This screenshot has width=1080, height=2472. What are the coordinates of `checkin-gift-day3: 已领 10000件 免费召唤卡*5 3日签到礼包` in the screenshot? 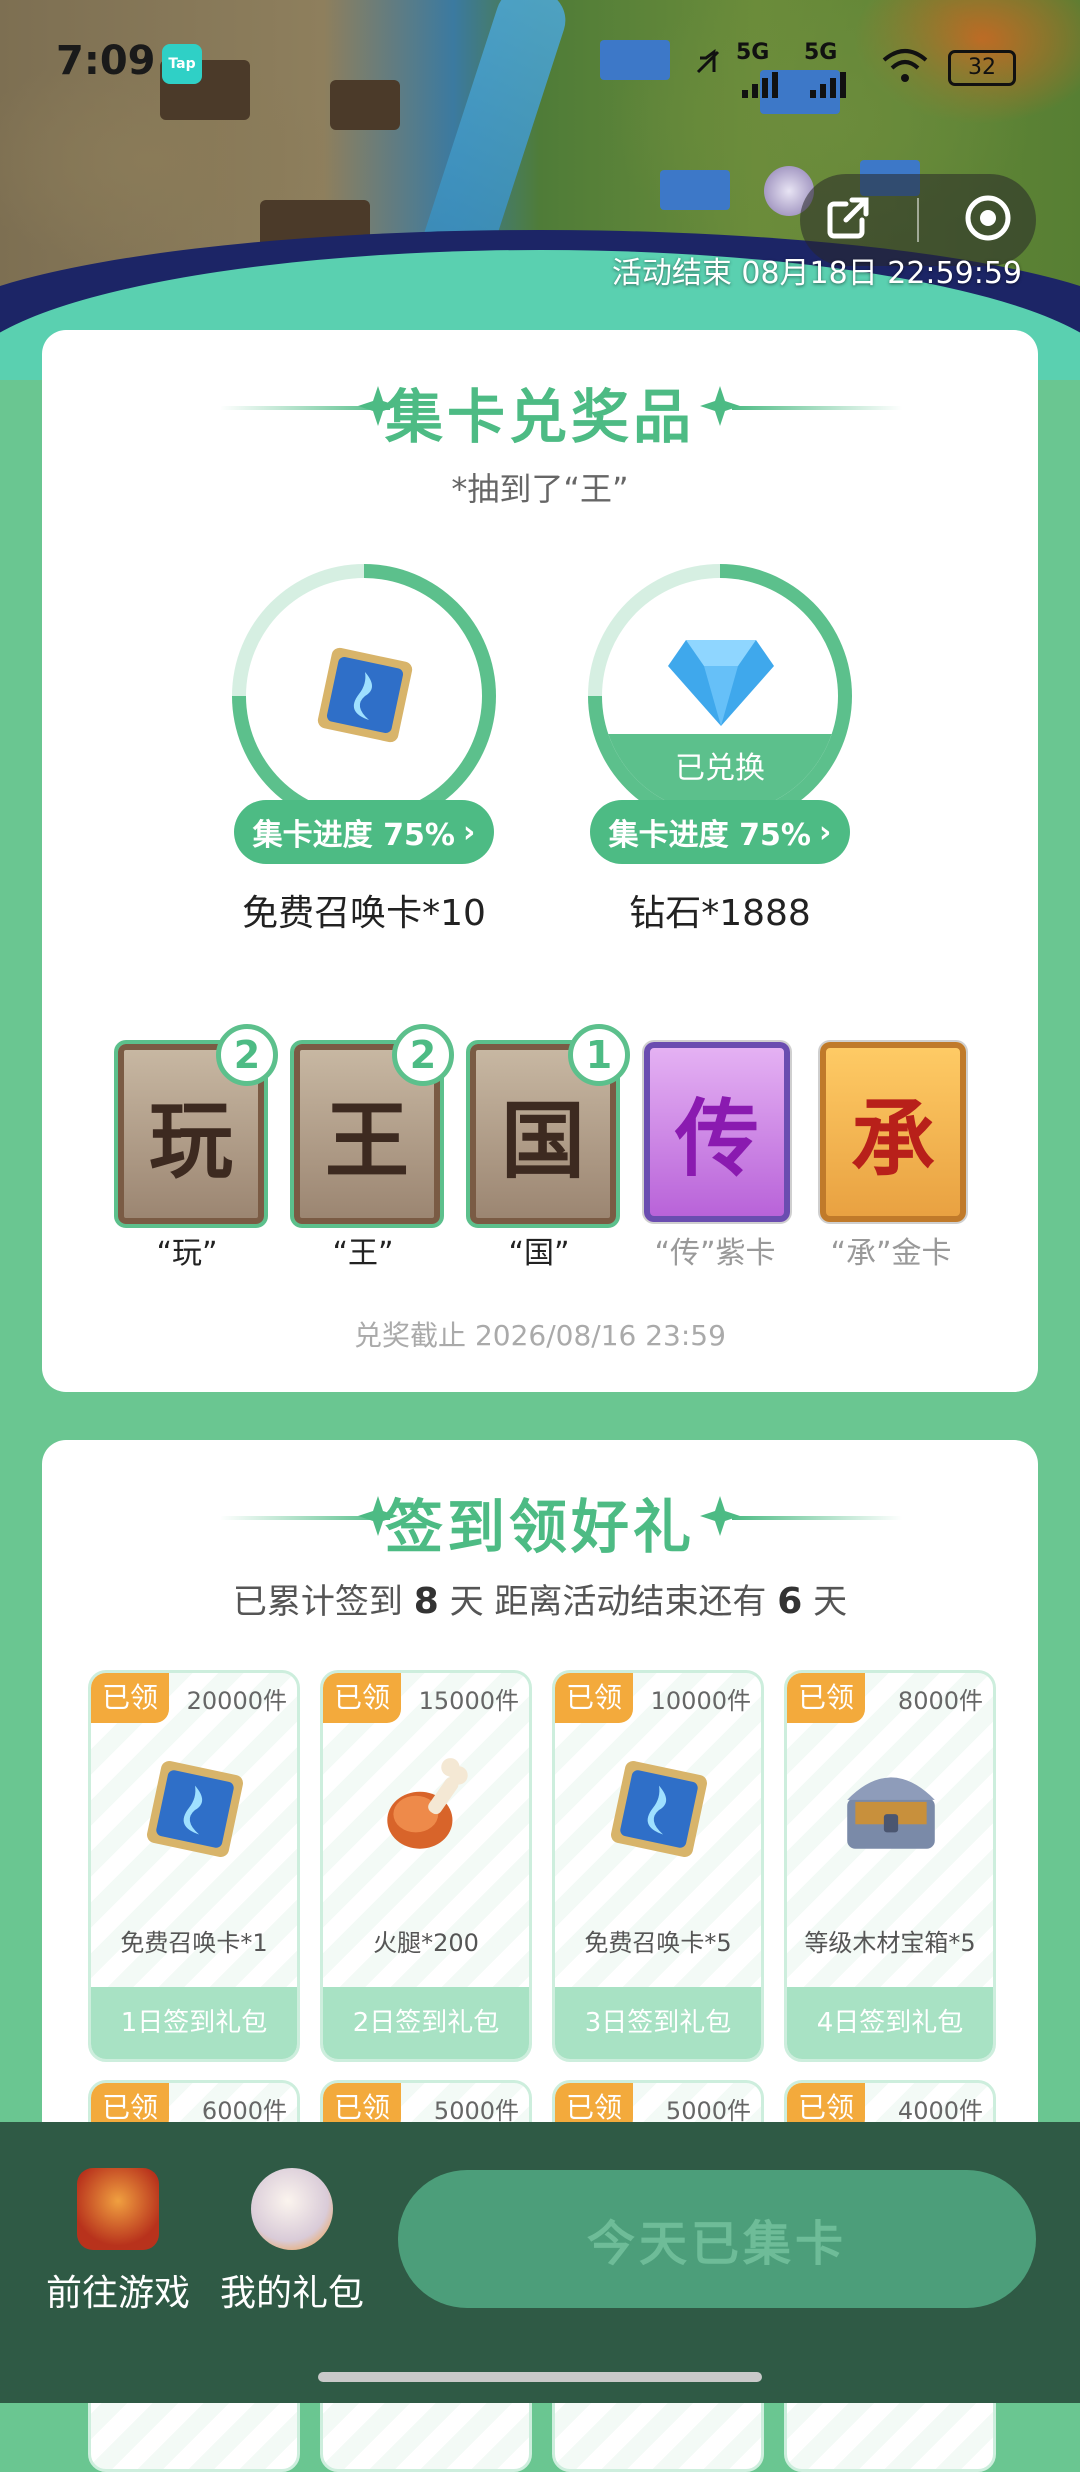 It's located at (658, 1866).